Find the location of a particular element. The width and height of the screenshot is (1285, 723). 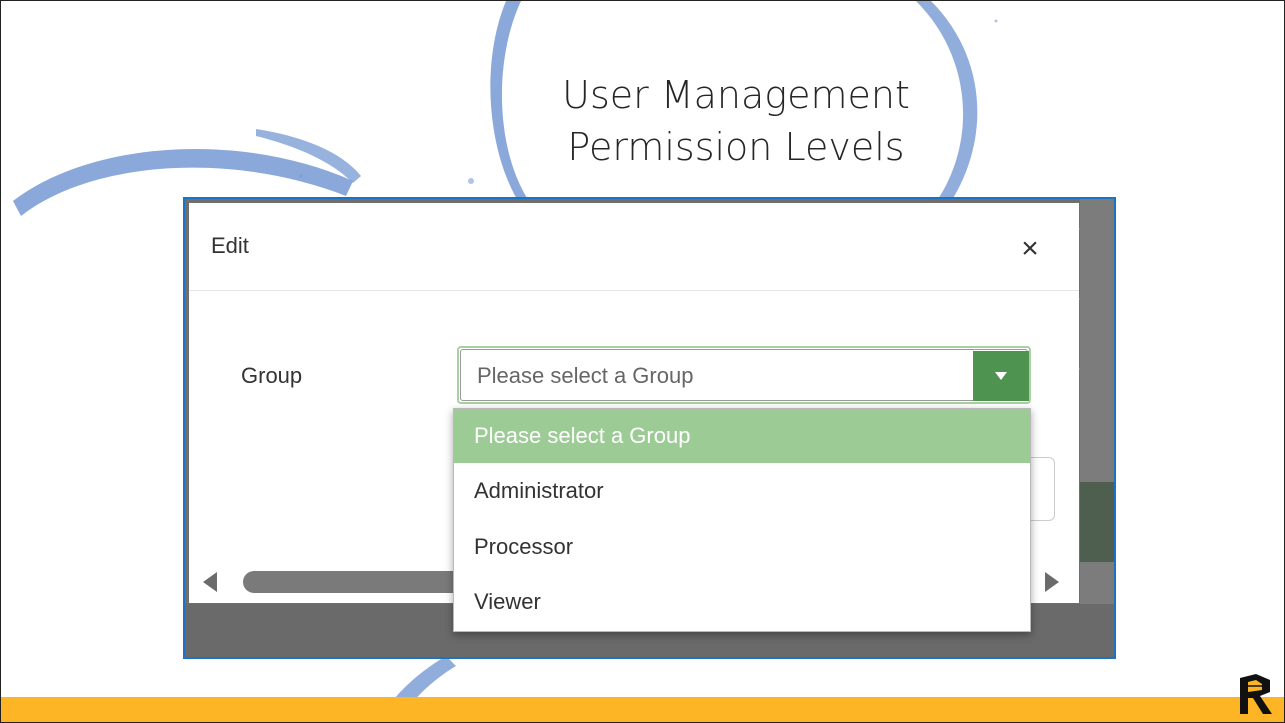

dropdown-toggle-button is located at coordinates (1001, 376).